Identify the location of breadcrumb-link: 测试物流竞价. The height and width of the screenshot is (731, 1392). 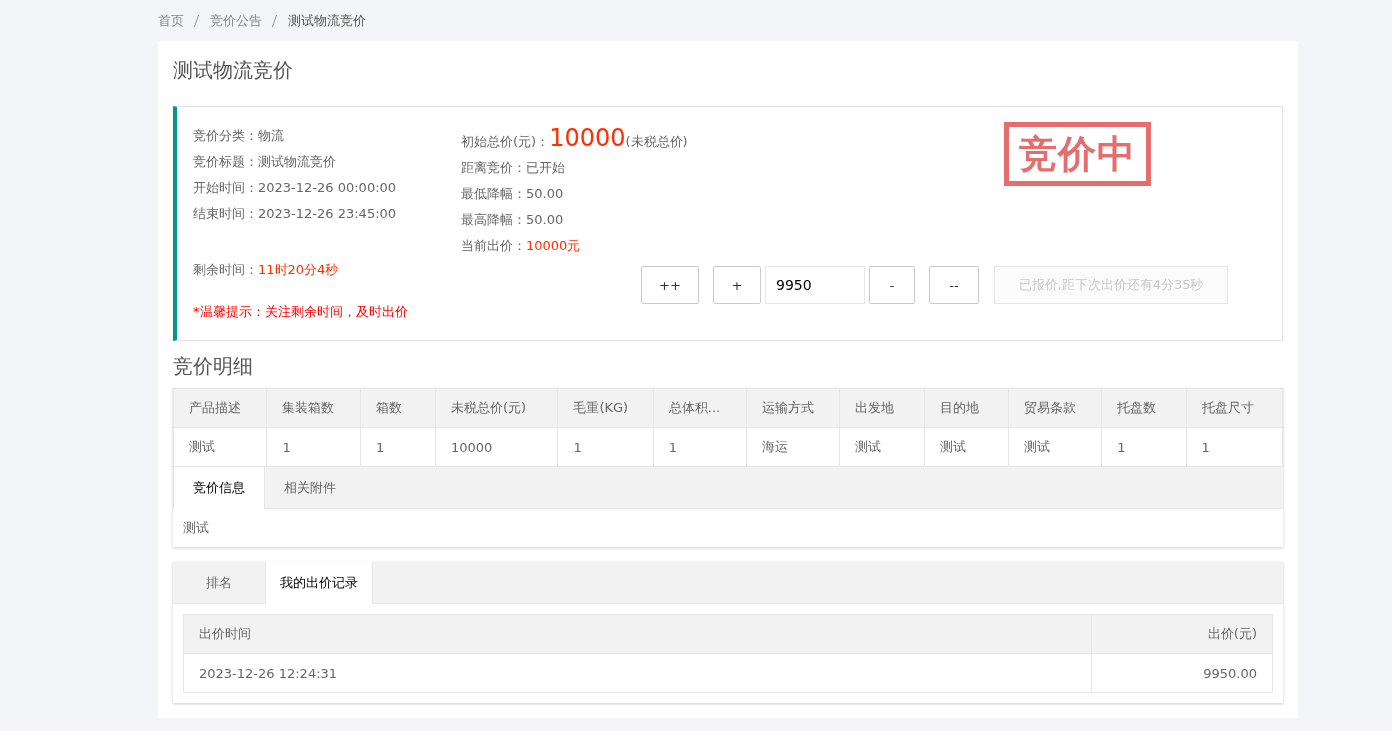
(327, 20).